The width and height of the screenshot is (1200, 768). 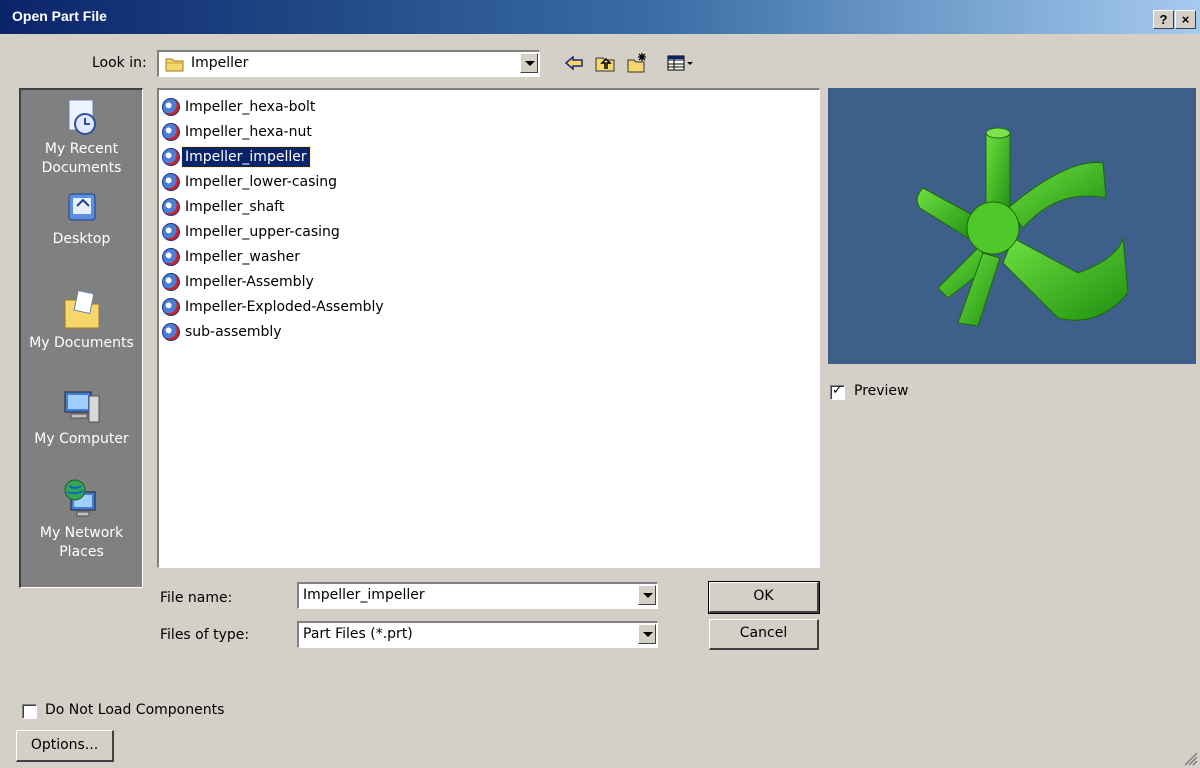 What do you see at coordinates (239, 281) in the screenshot?
I see `file-item: Impeller-Assembly` at bounding box center [239, 281].